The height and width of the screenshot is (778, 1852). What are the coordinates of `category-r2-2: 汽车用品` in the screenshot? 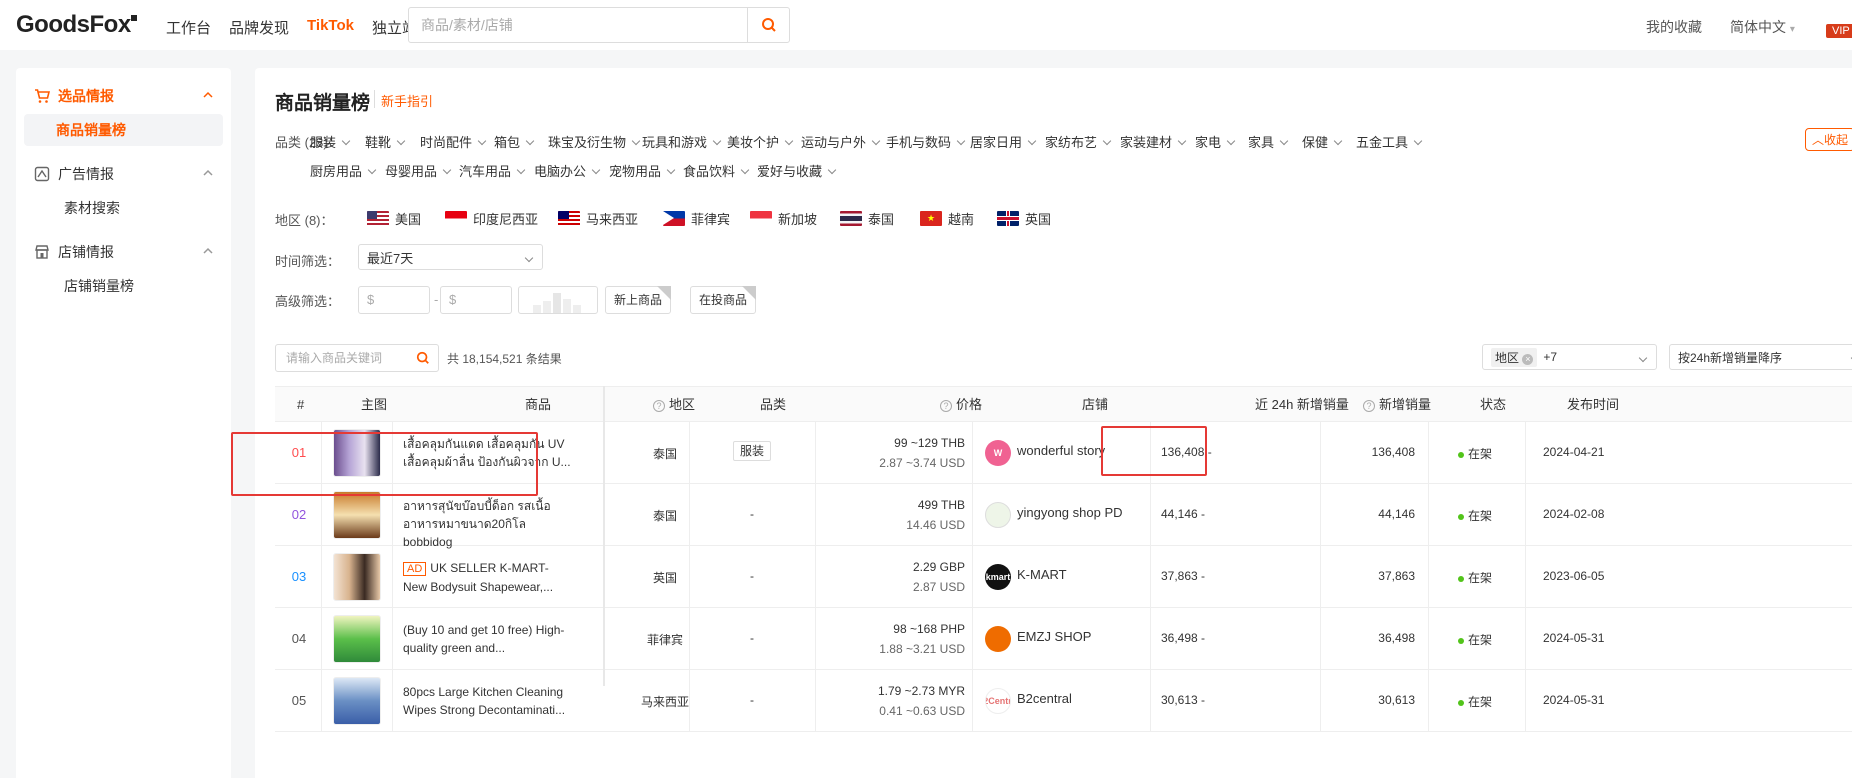 It's located at (492, 170).